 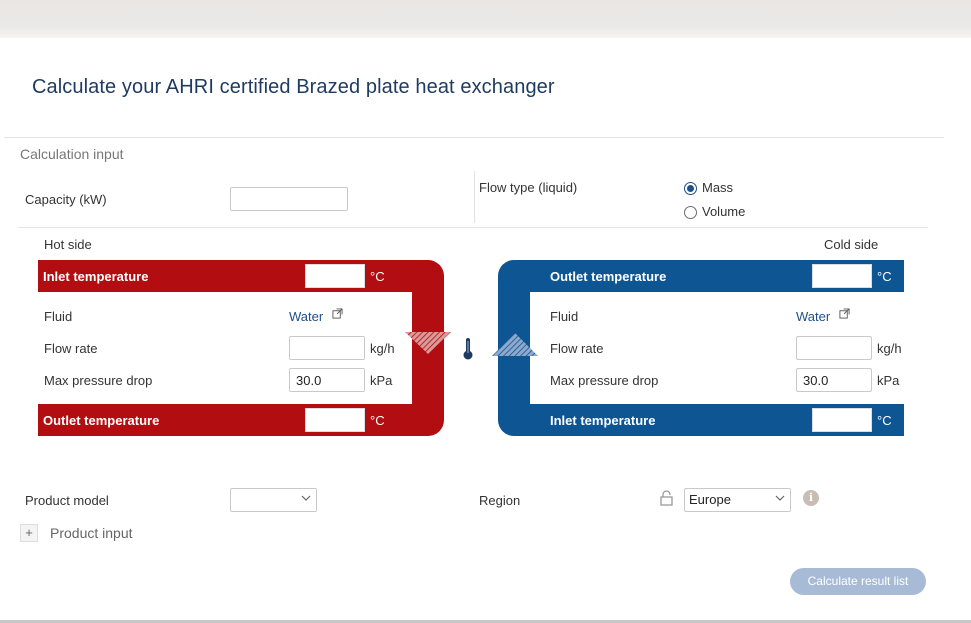 What do you see at coordinates (468, 349) in the screenshot?
I see `thermometer-icon` at bounding box center [468, 349].